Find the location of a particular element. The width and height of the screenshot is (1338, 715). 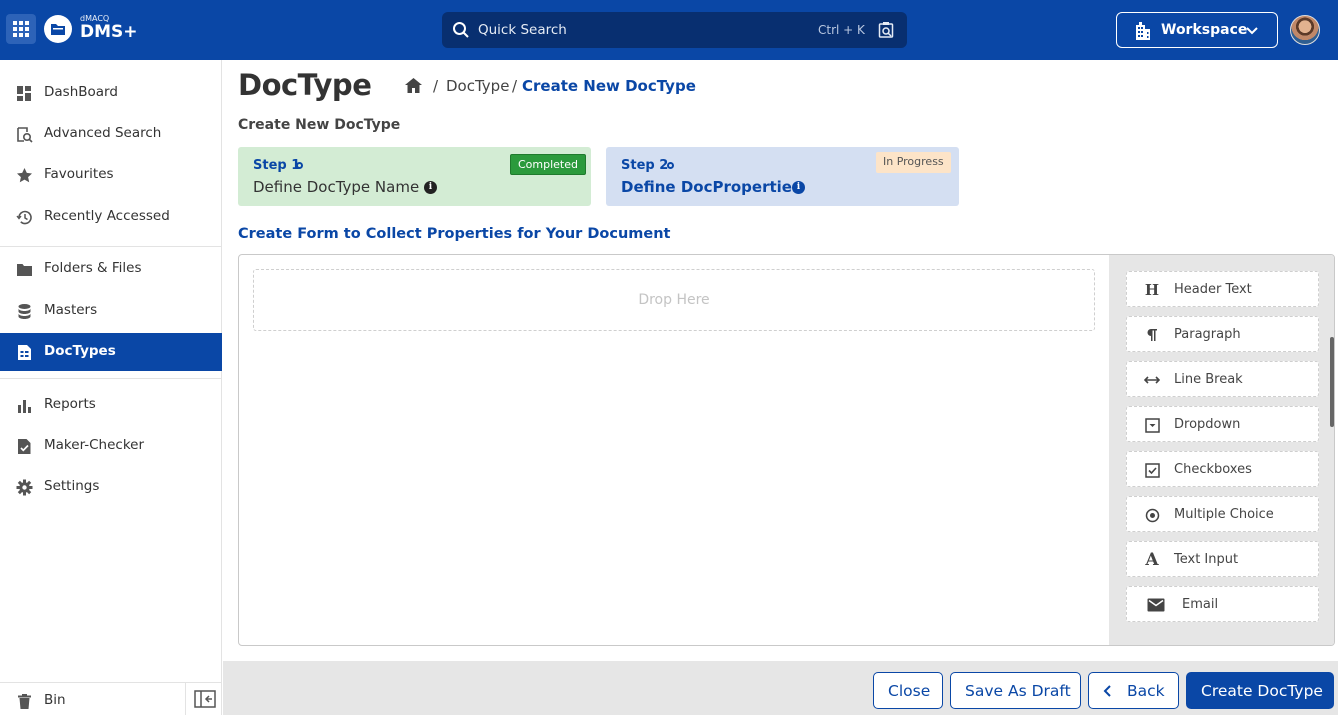

save-draft-label: Save As Draft is located at coordinates (1018, 691).